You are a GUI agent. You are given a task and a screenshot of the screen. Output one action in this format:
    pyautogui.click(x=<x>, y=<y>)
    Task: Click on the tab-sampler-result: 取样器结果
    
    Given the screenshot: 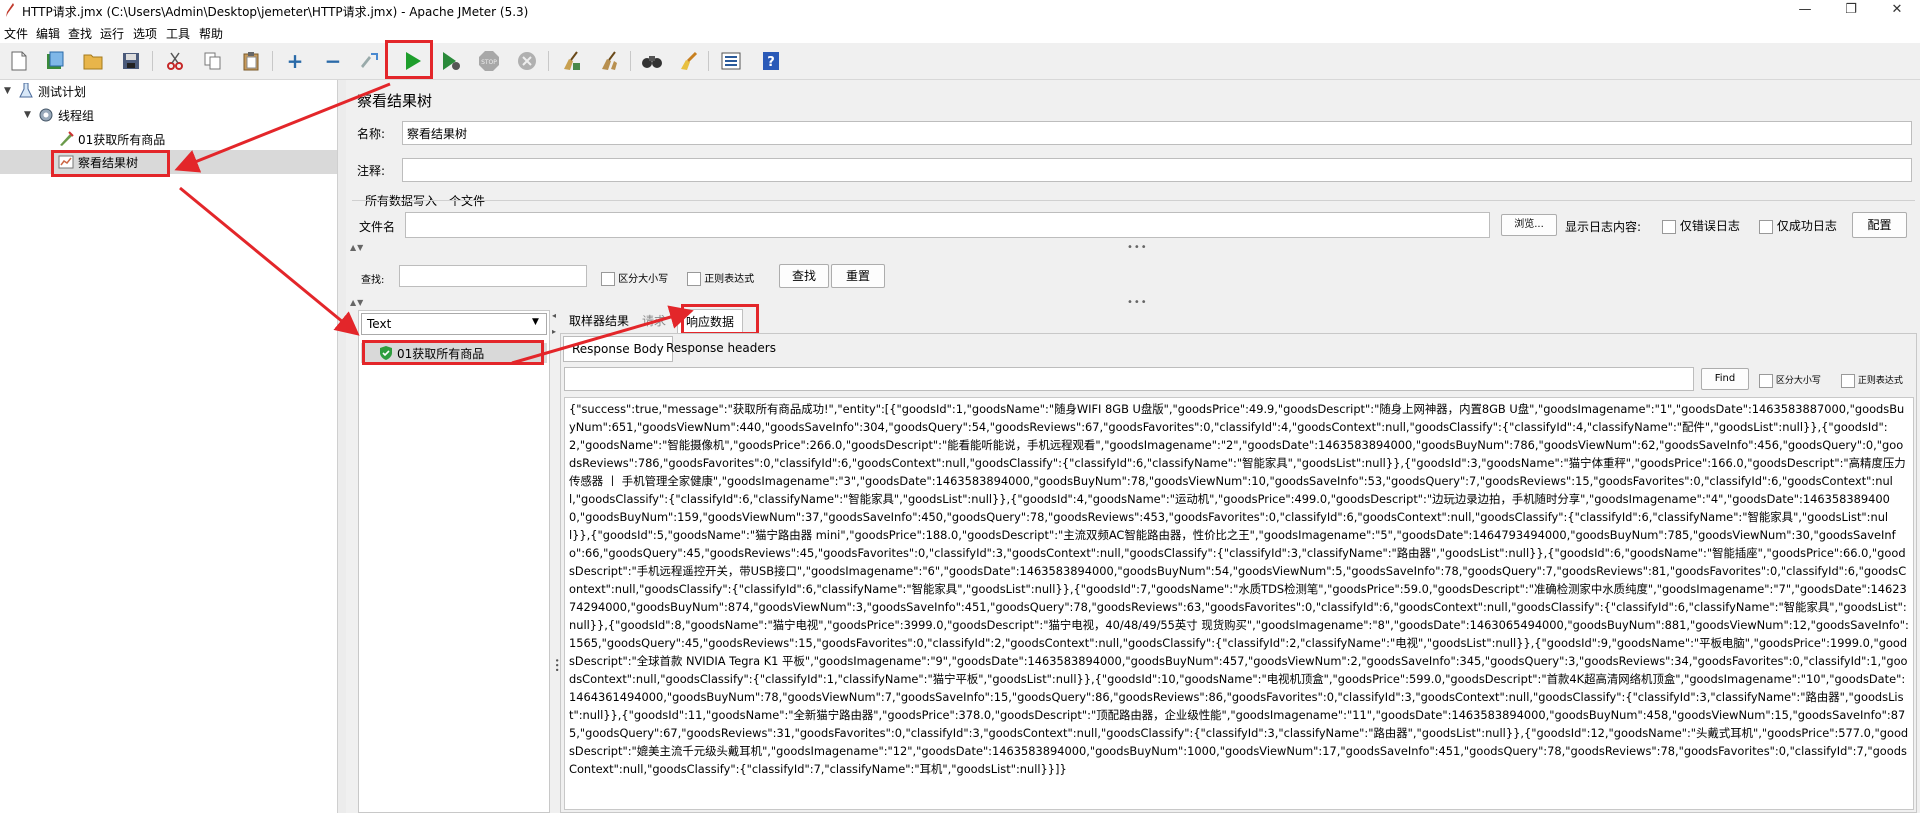 What is the action you would take?
    pyautogui.click(x=599, y=321)
    